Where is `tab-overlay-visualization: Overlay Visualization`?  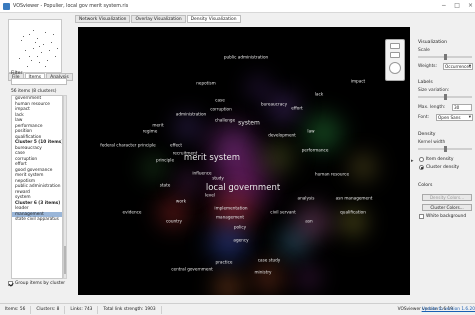 tab-overlay-visualization: Overlay Visualization is located at coordinates (158, 19).